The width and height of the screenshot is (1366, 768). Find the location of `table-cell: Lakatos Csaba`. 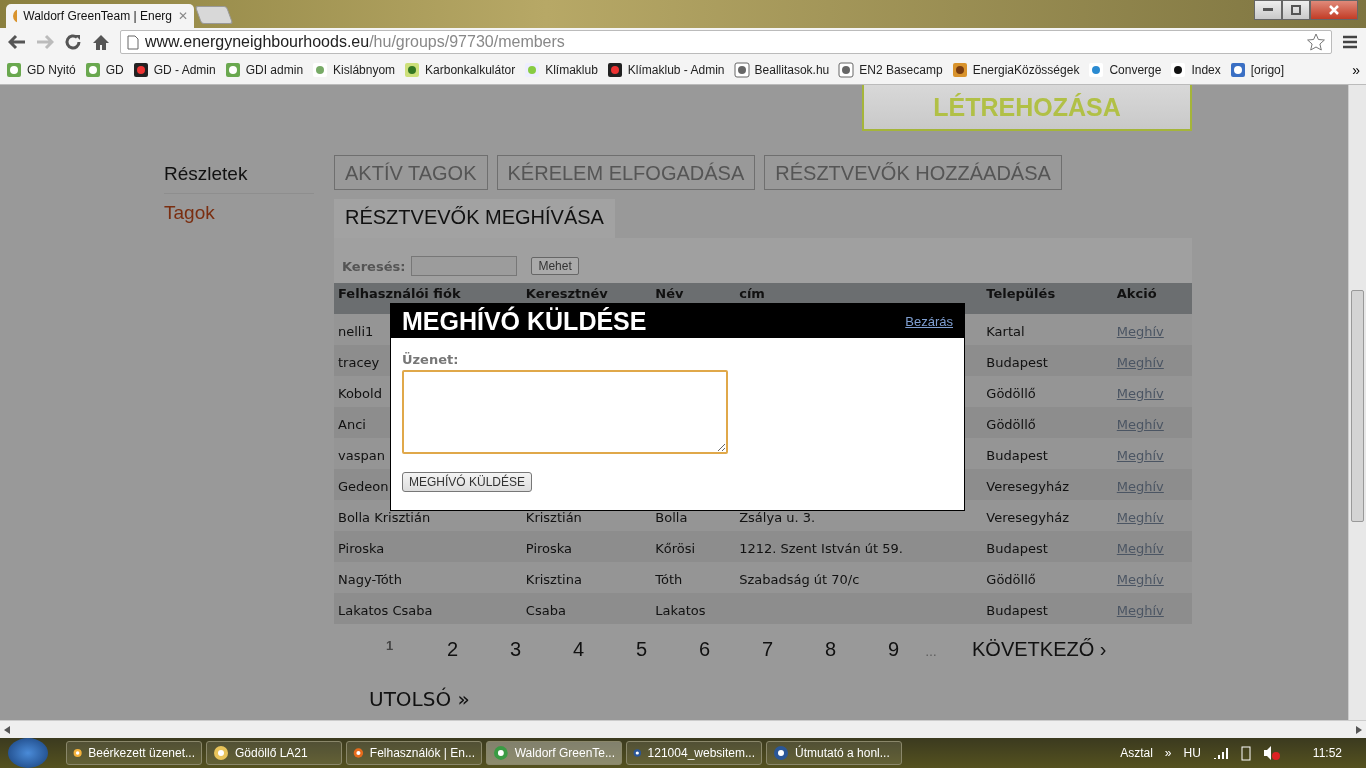

table-cell: Lakatos Csaba is located at coordinates (385, 610).